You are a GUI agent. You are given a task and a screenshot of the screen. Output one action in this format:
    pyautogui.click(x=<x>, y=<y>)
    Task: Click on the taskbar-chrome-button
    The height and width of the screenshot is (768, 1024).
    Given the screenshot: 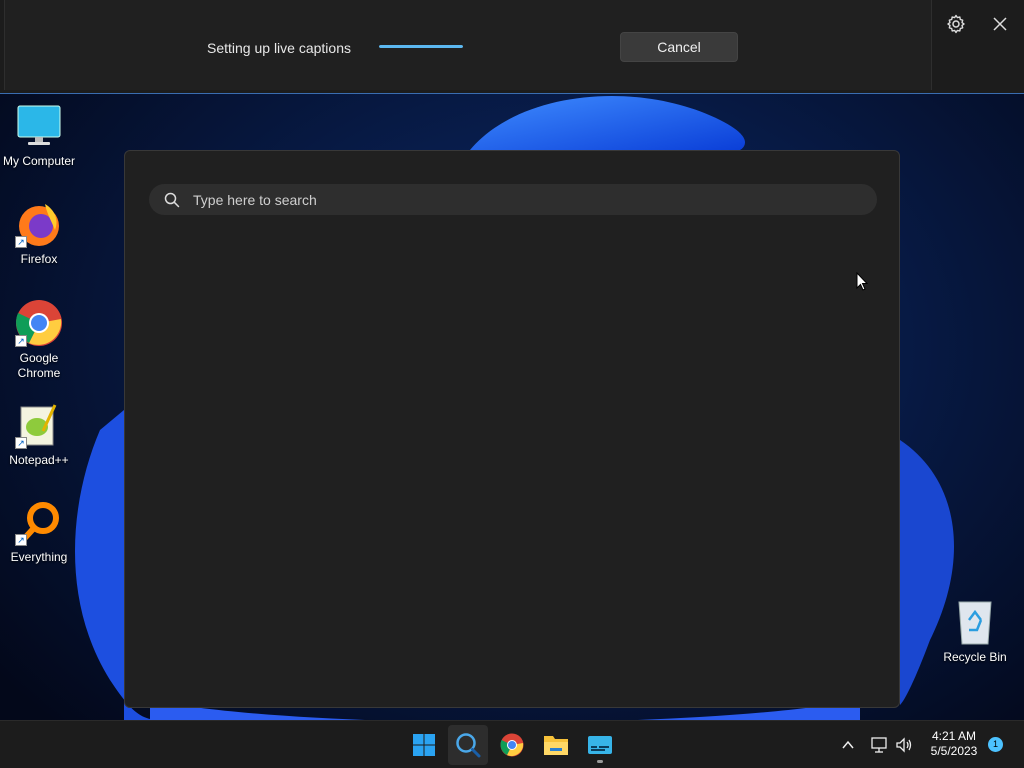 What is the action you would take?
    pyautogui.click(x=512, y=745)
    